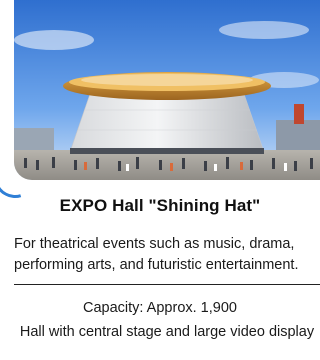 This screenshot has height=360, width=320. Describe the element at coordinates (160, 205) in the screenshot. I see `venue-title: EXPO Hall "Shining Hat"` at that location.